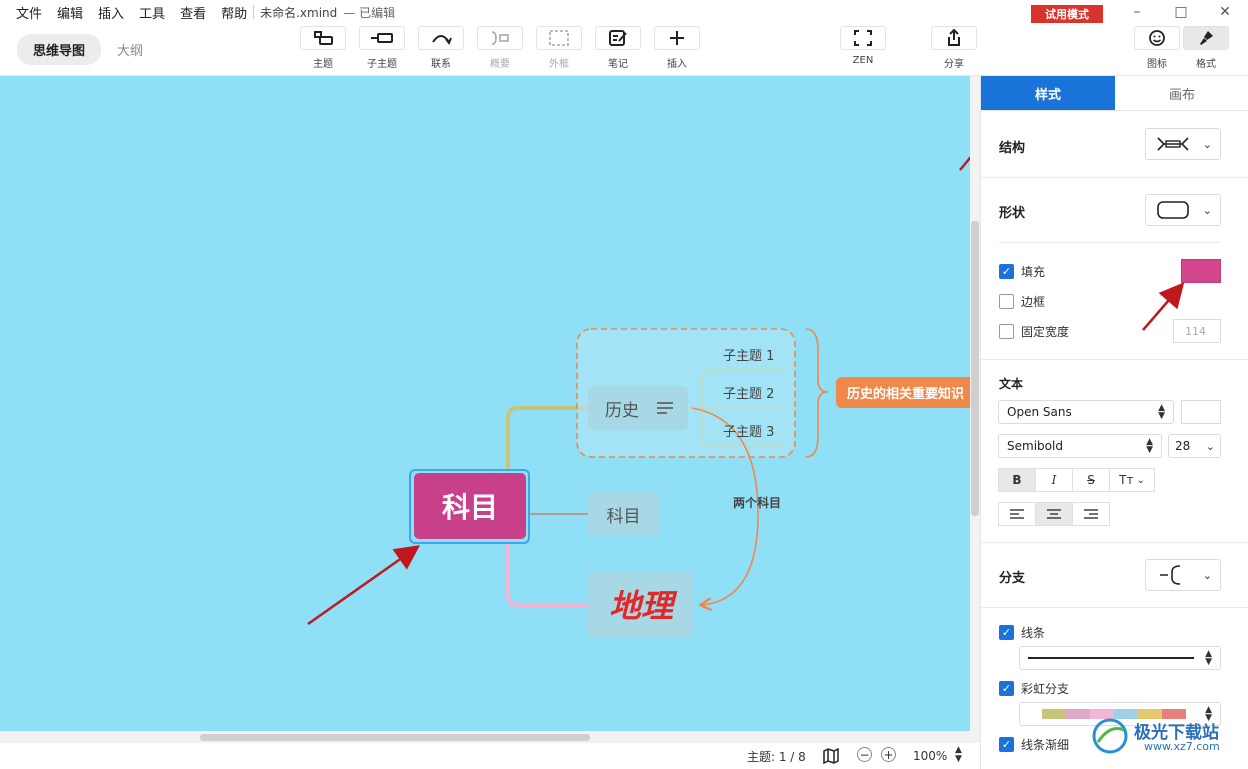 This screenshot has height=769, width=1248. I want to click on chevron-down-icon: ⌄, so click(1140, 480).